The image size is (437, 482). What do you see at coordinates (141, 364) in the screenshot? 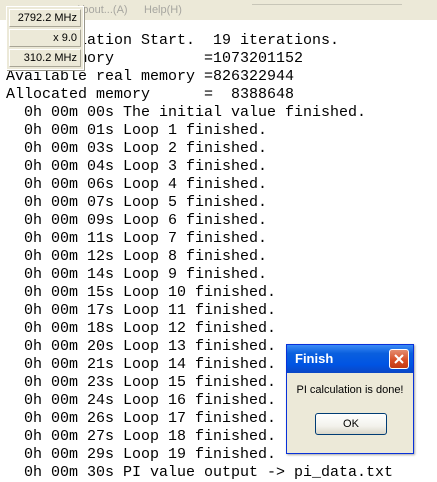
I see `console-line: 0h 00m 21s Loop 14 finished.` at bounding box center [141, 364].